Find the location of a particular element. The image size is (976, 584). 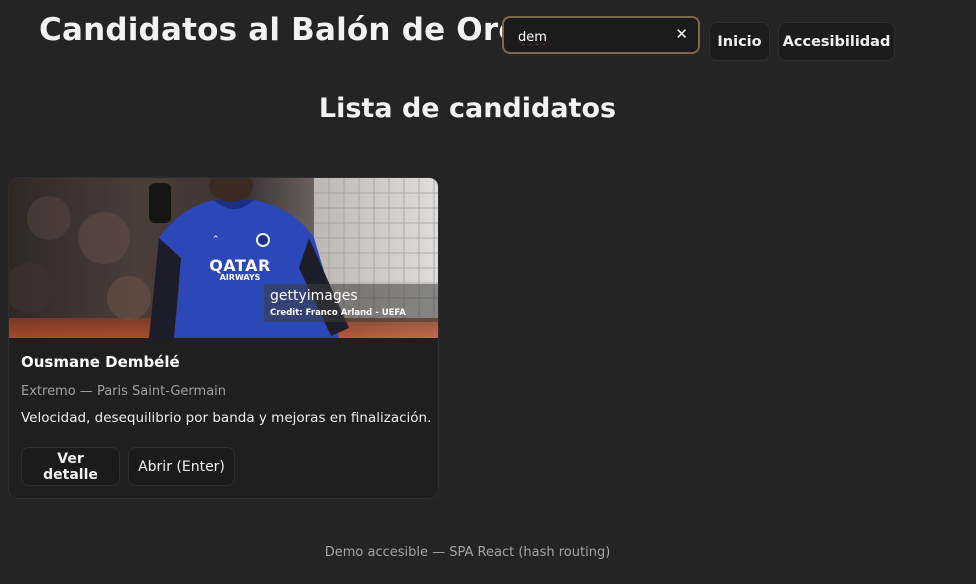

section-title: Lista de candidatos is located at coordinates (467, 108).